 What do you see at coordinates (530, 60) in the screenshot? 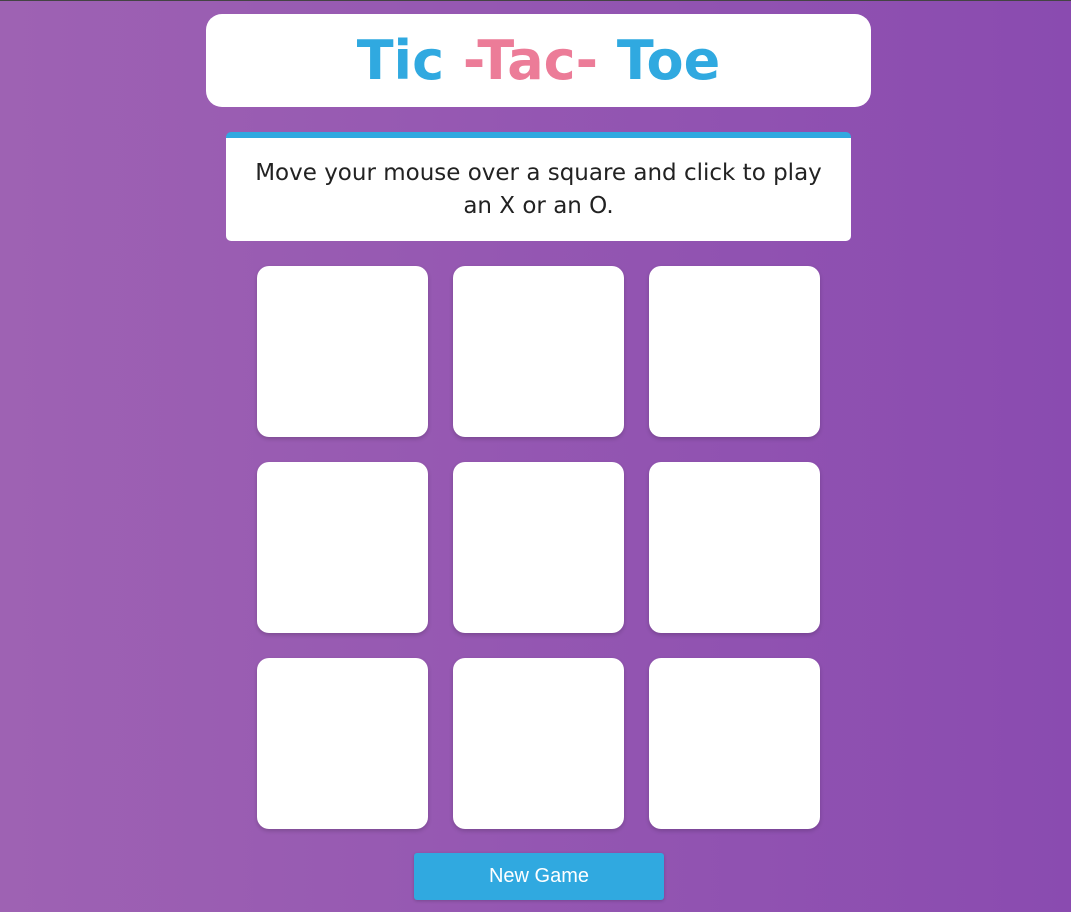
I see `title-tac: -Tac-` at bounding box center [530, 60].